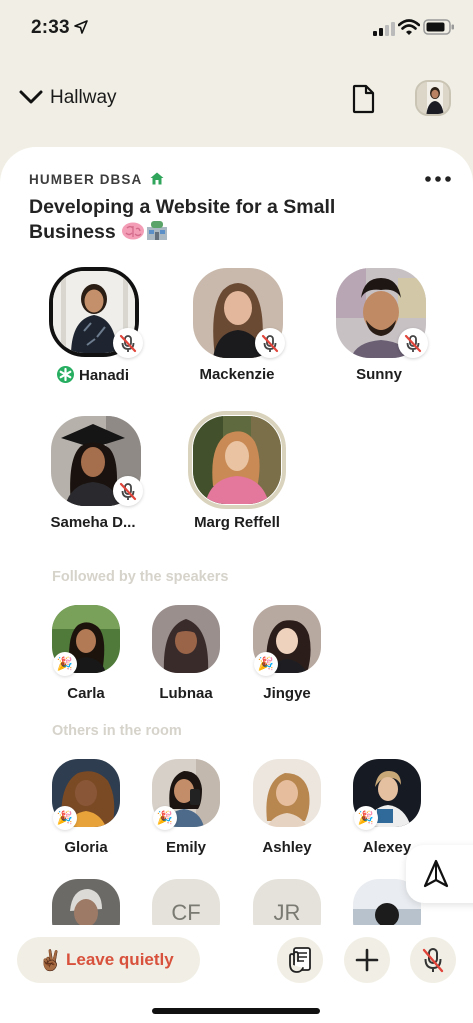 This screenshot has width=473, height=1023. Describe the element at coordinates (50, 961) in the screenshot. I see `peace-hand-icon: ✌🏾` at that location.